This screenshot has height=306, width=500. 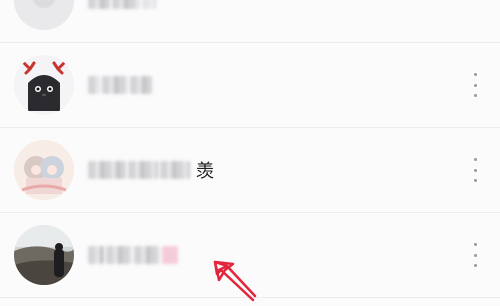 I want to click on annotation-arrow-icon, so click(x=235, y=282).